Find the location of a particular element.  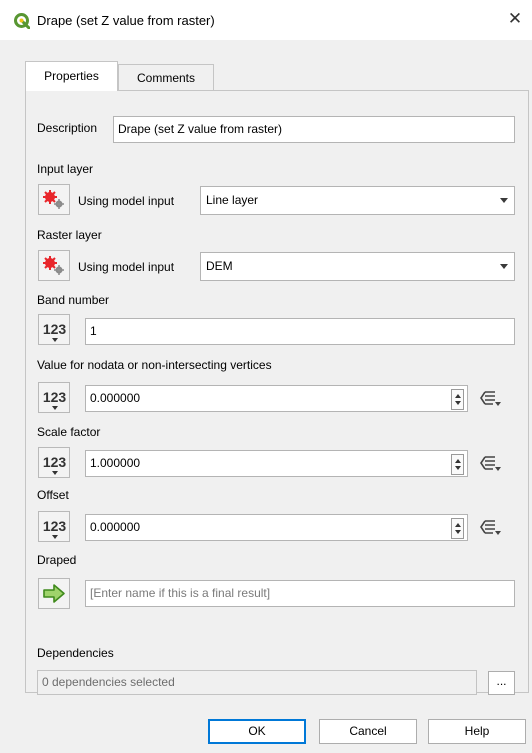

raster-layer-source-button is located at coordinates (54, 265).